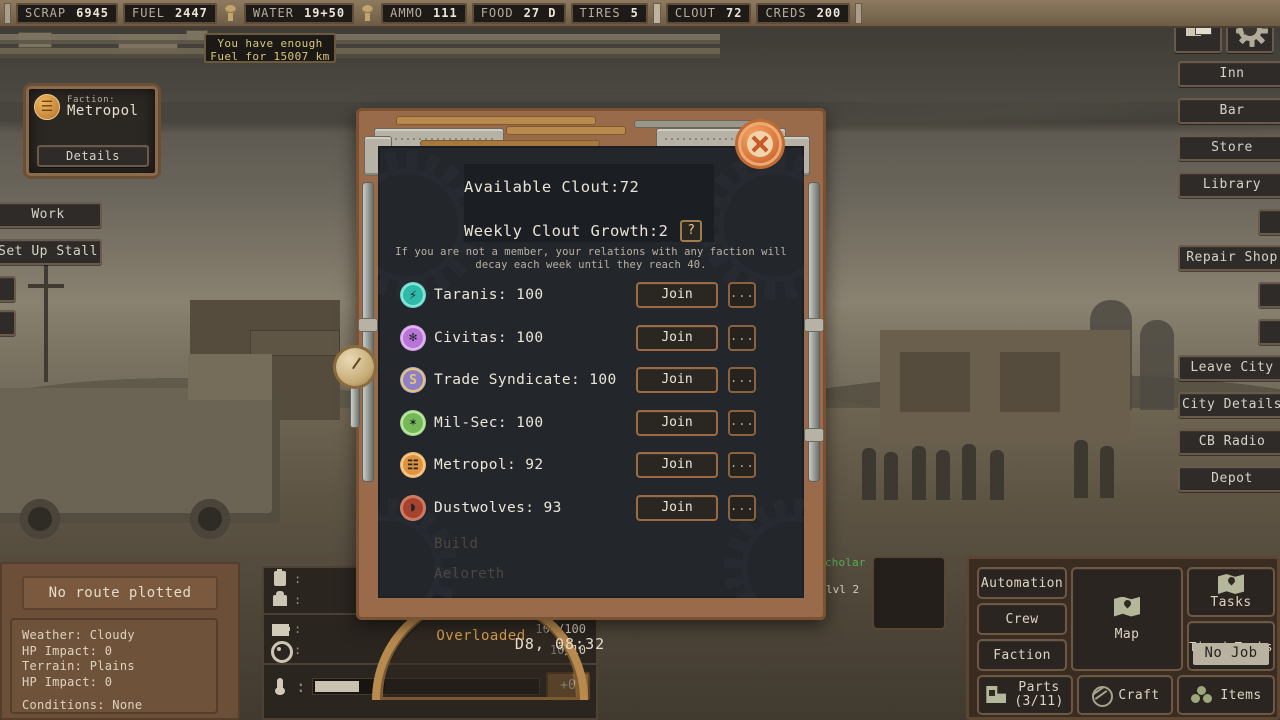 This screenshot has height=720, width=1280. What do you see at coordinates (1231, 583) in the screenshot?
I see `tasks-icon` at bounding box center [1231, 583].